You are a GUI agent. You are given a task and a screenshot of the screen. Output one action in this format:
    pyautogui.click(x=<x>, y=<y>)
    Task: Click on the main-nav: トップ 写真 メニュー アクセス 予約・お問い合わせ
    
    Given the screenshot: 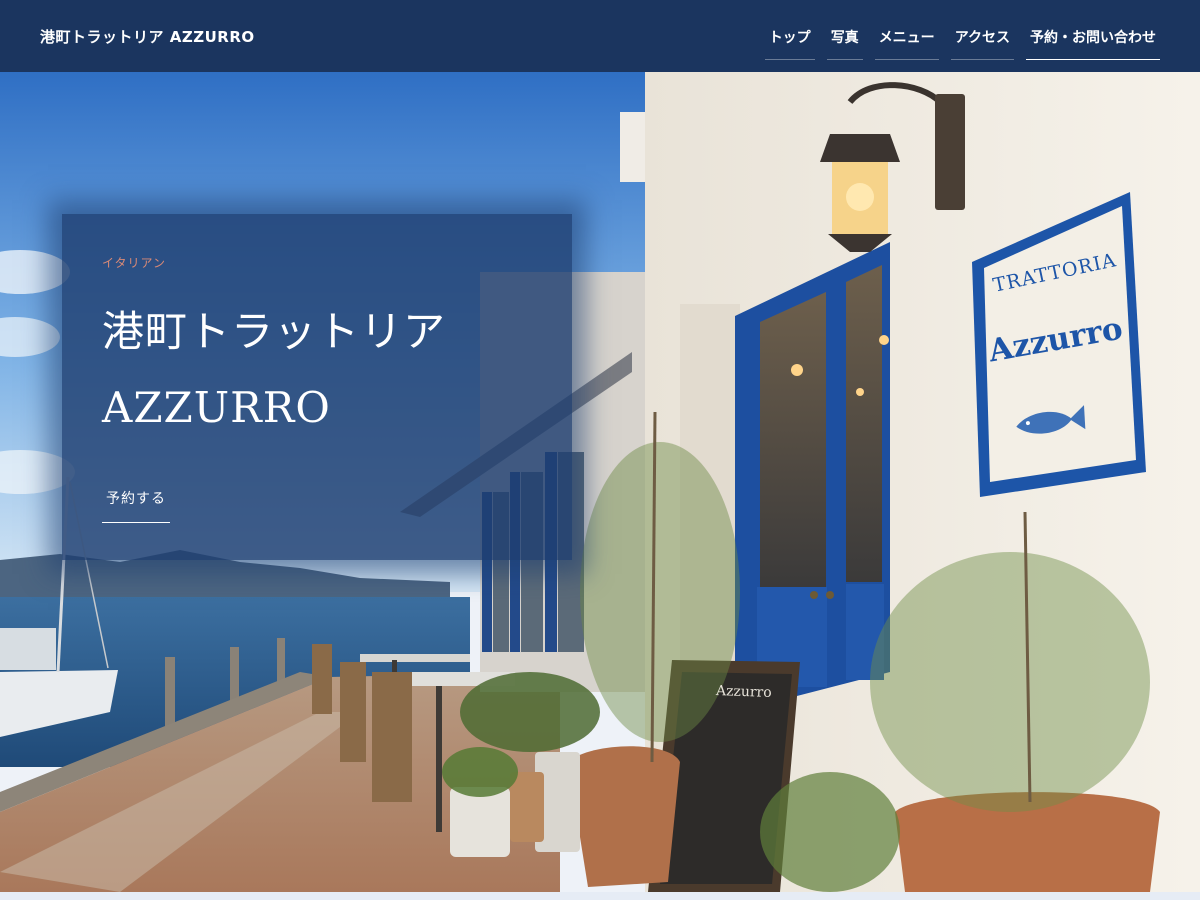 What is the action you would take?
    pyautogui.click(x=962, y=36)
    